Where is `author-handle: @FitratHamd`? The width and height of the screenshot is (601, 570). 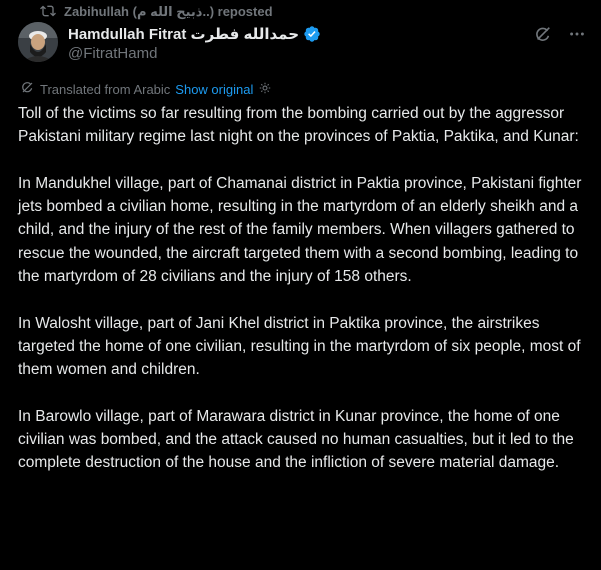
author-handle: @FitratHamd is located at coordinates (289, 53).